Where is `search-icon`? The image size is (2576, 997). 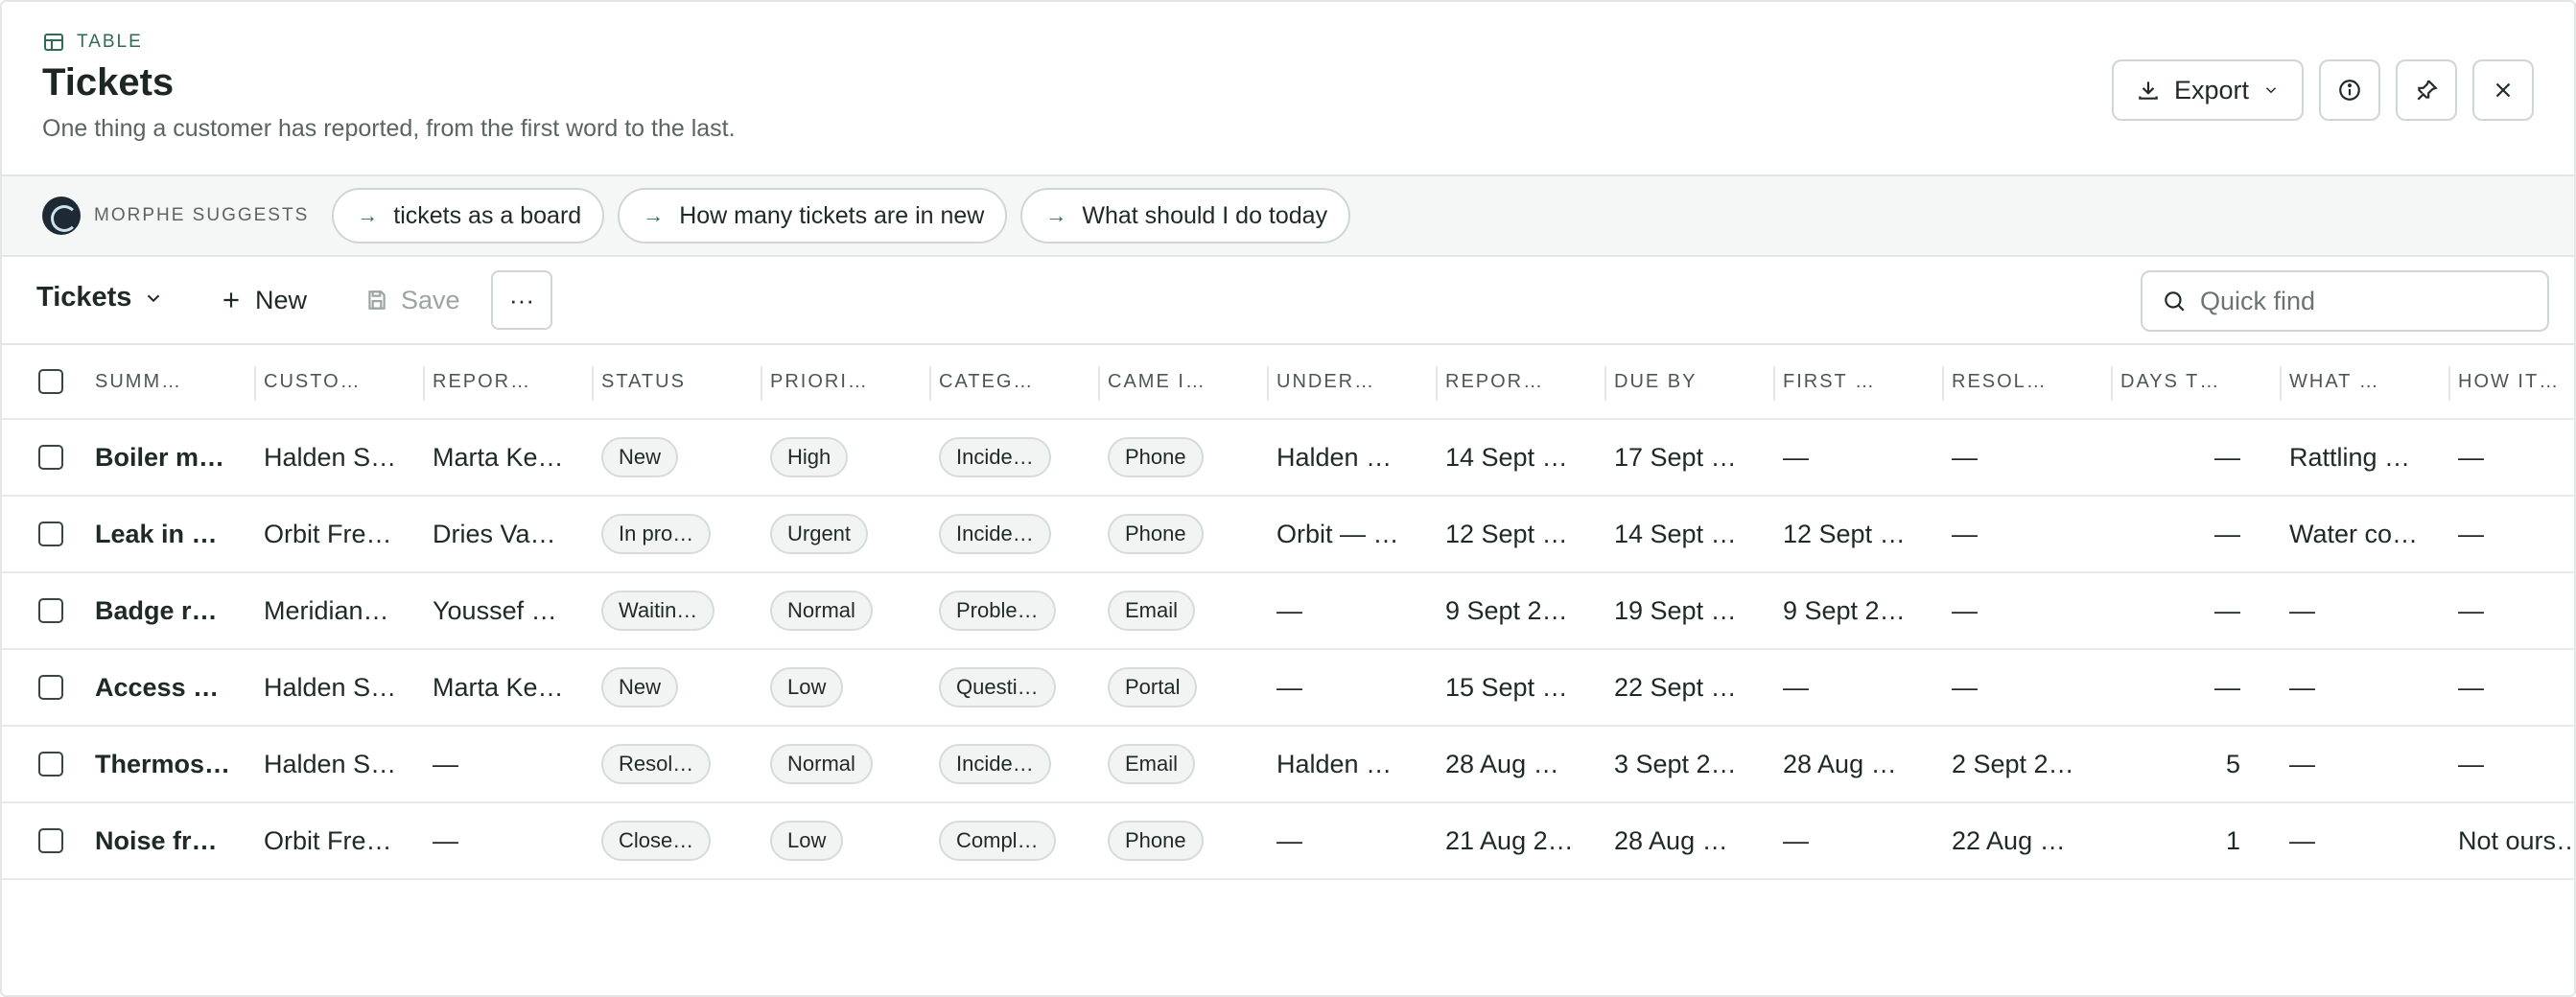
search-icon is located at coordinates (2175, 301).